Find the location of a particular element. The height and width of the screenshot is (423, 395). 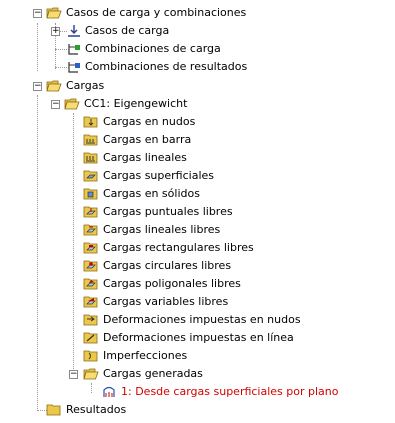

tree-node-label: Cargas superficiales is located at coordinates (159, 175).